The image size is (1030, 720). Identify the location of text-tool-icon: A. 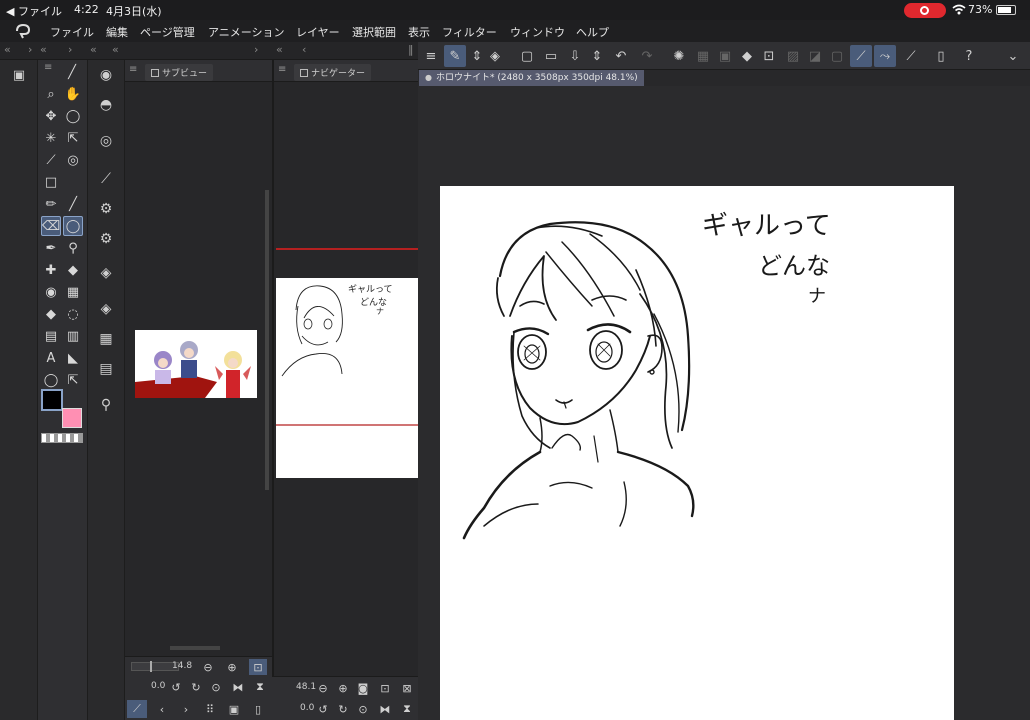
(51, 358).